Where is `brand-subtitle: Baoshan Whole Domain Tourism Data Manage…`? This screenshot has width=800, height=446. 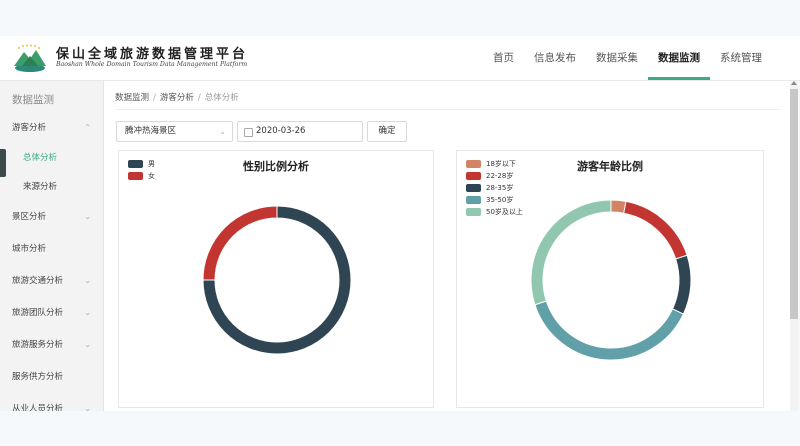 brand-subtitle: Baoshan Whole Domain Tourism Data Manage… is located at coordinates (152, 64).